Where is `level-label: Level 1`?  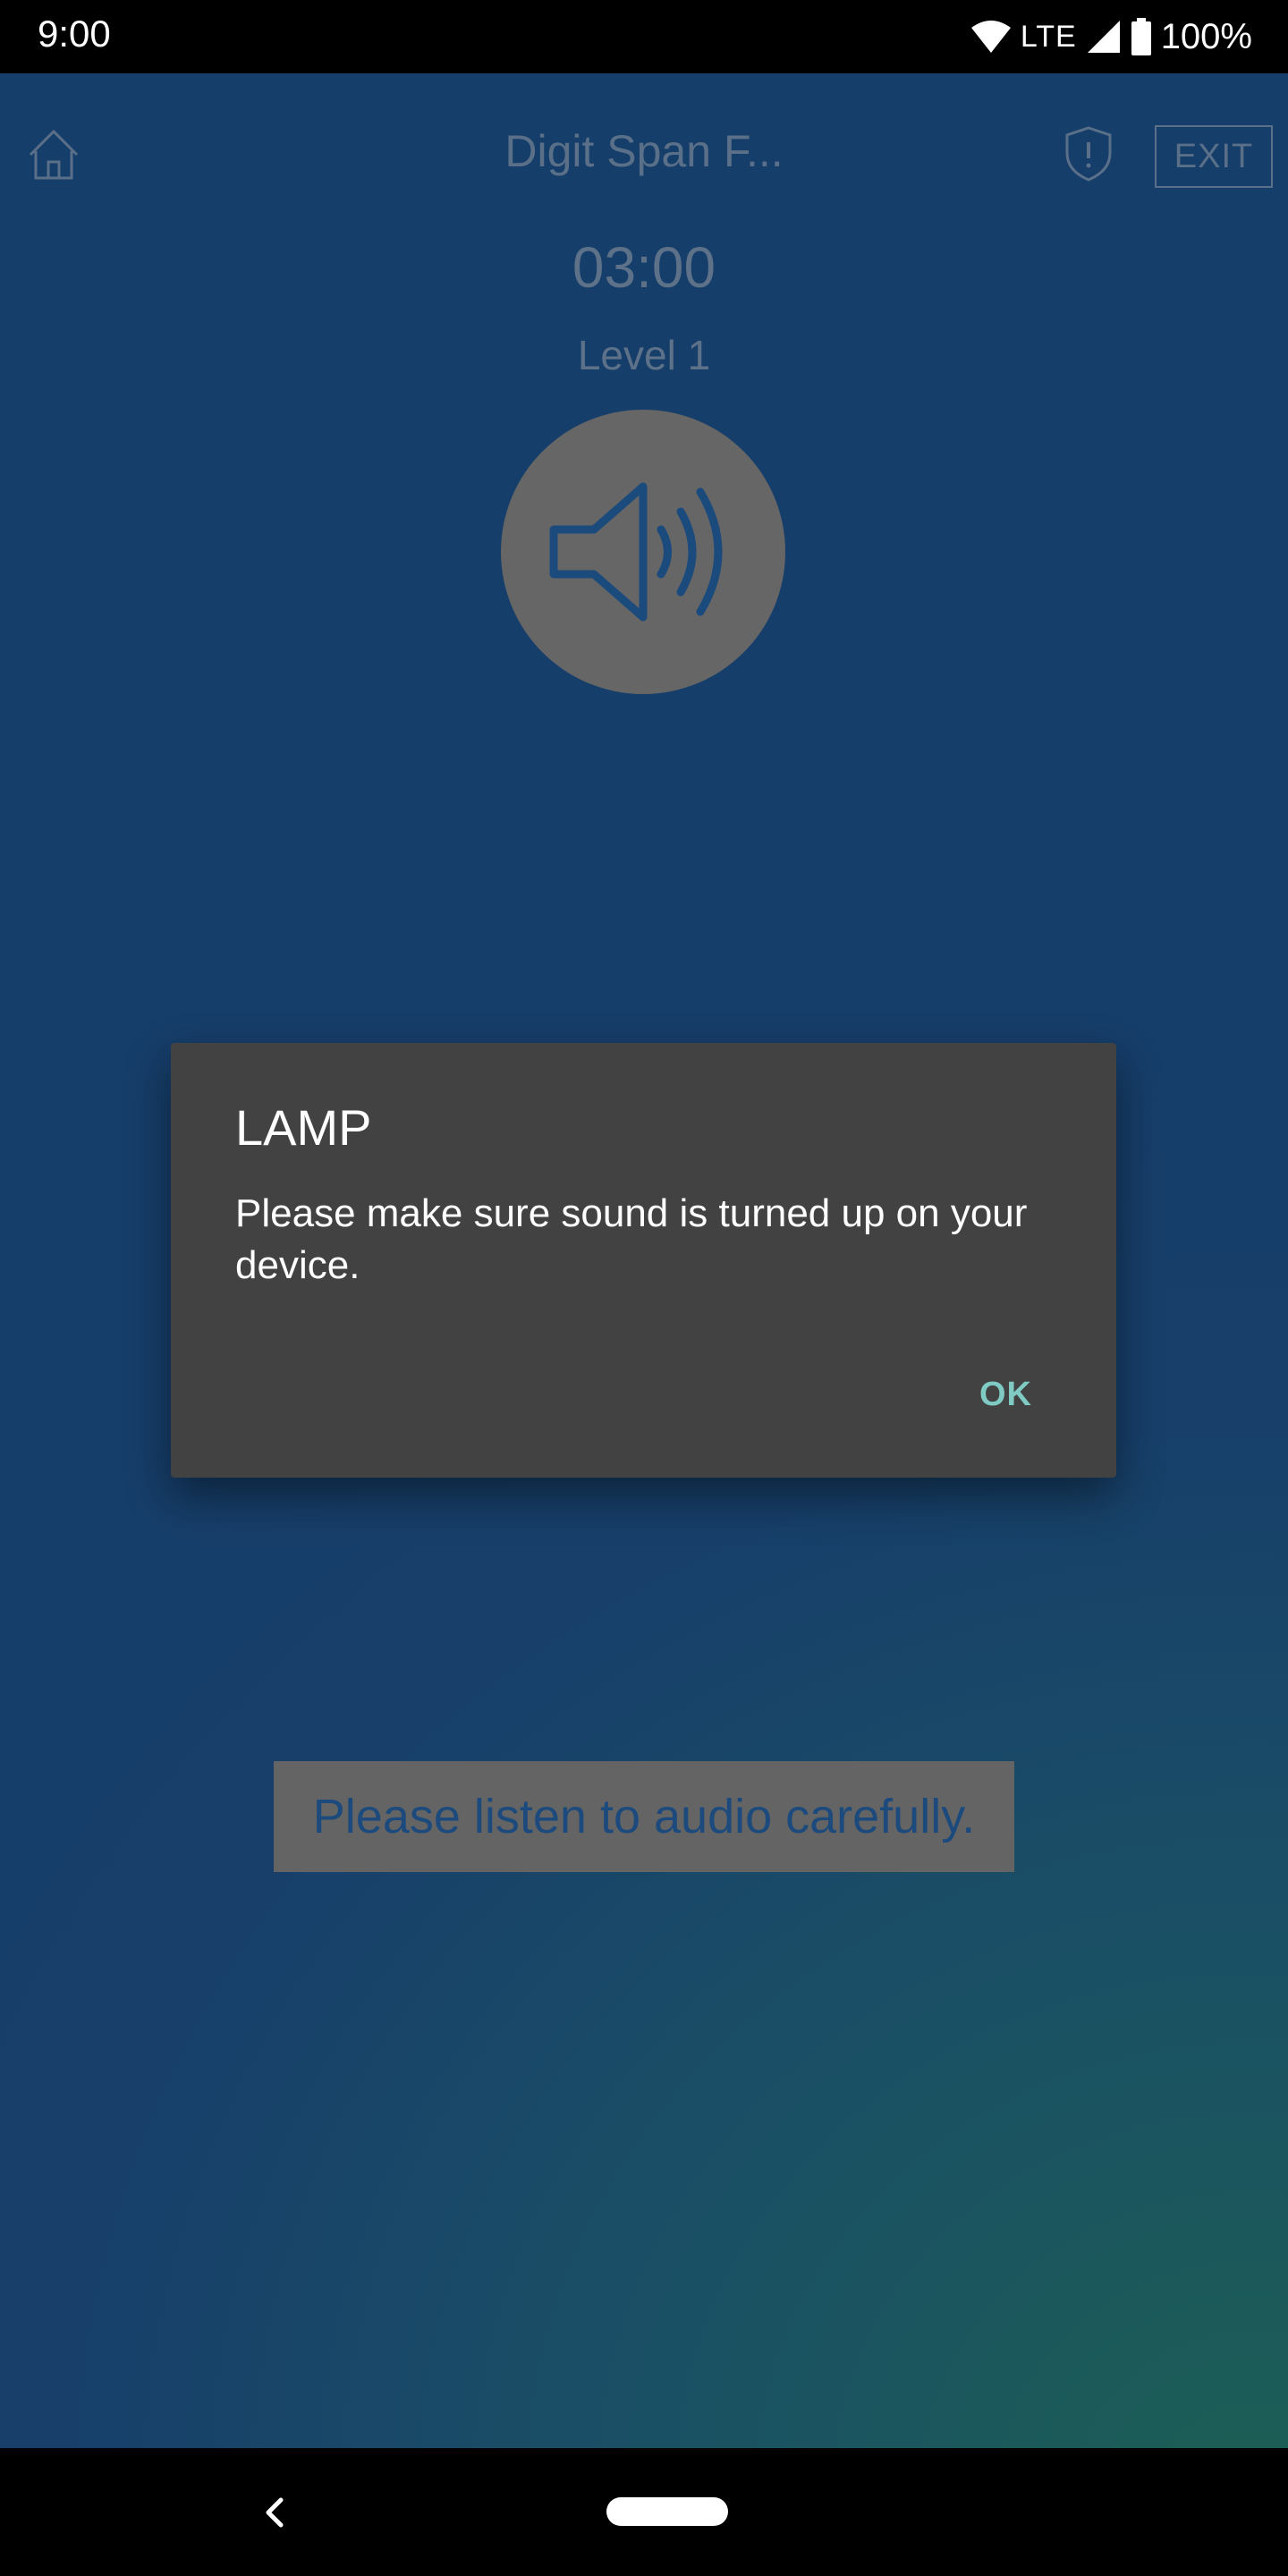 level-label: Level 1 is located at coordinates (644, 355).